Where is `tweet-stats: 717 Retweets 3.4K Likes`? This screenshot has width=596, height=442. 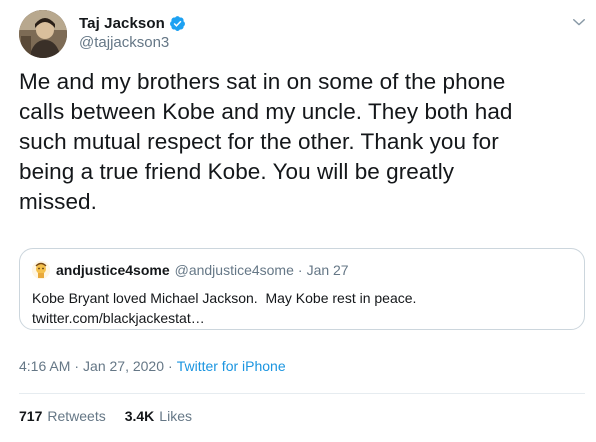 tweet-stats: 717 Retweets 3.4K Likes is located at coordinates (105, 416).